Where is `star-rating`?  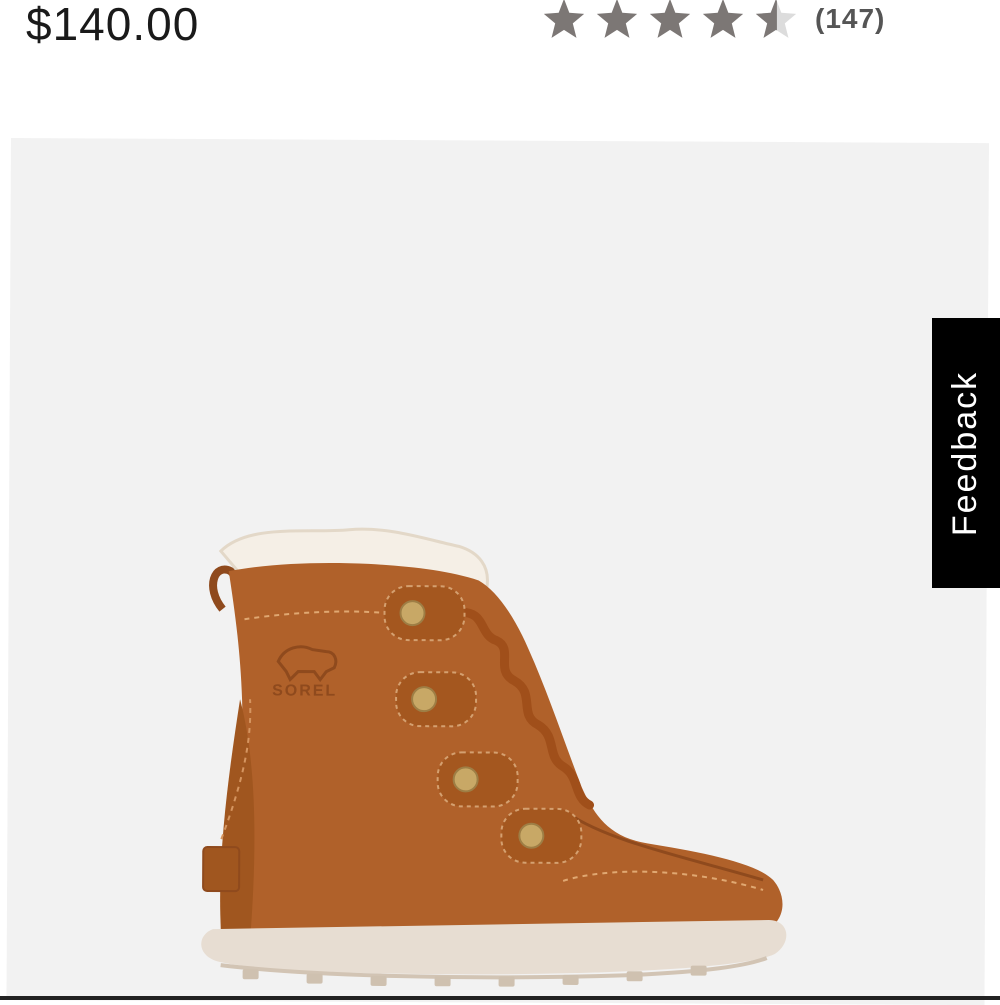 star-rating is located at coordinates (672, 20).